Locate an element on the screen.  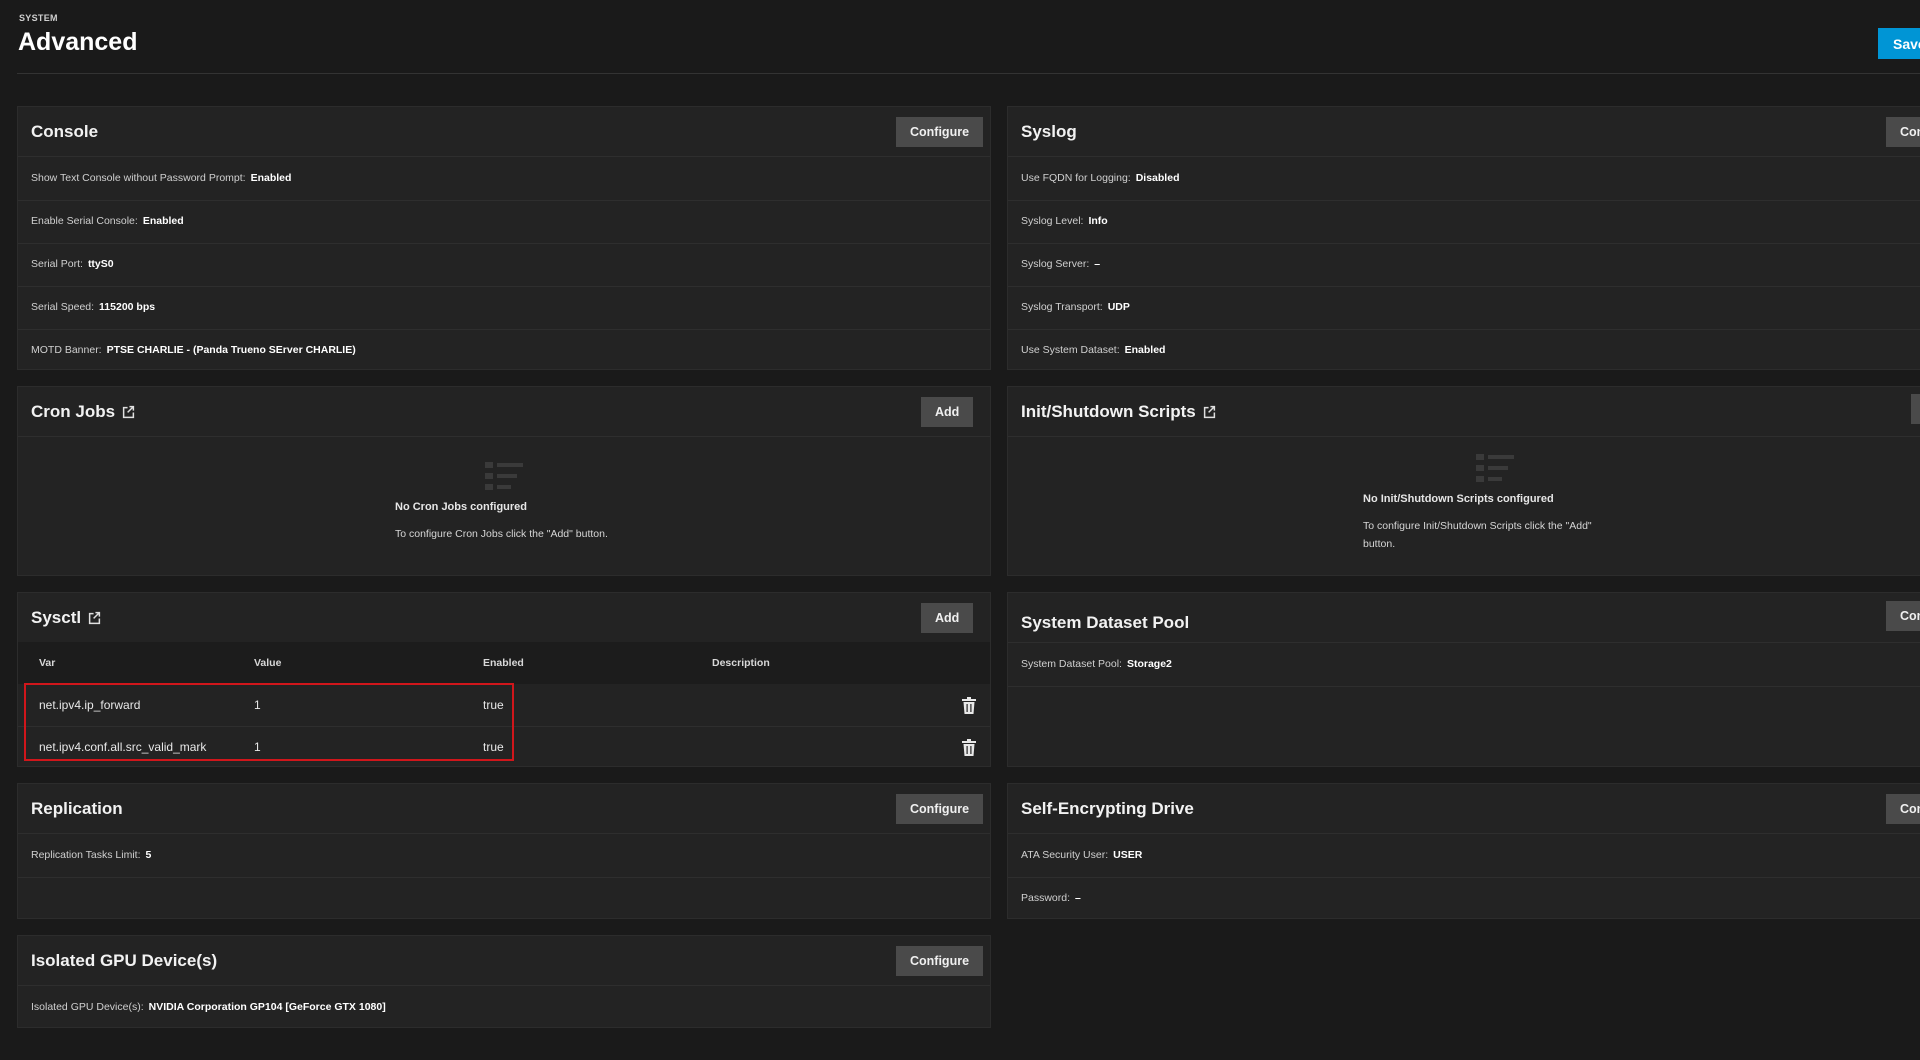
console-configure-button: Configure is located at coordinates (940, 132).